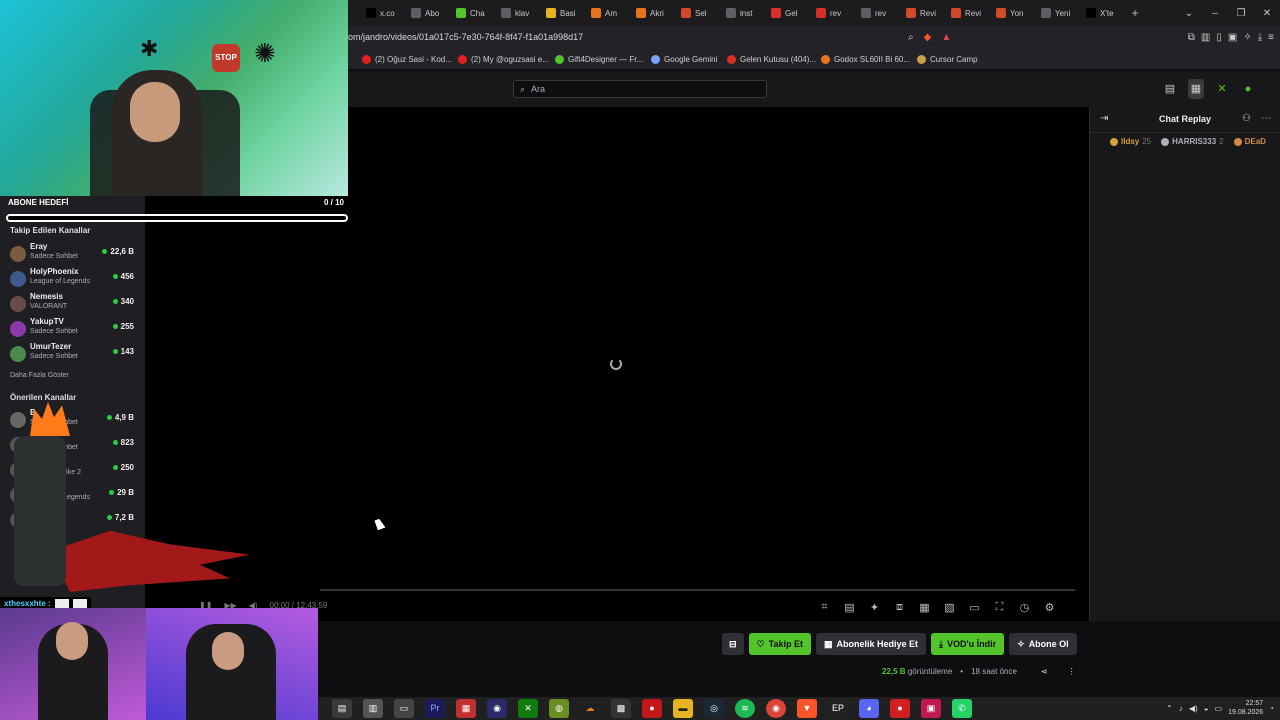 This screenshot has height=720, width=1280. Describe the element at coordinates (74, 279) in the screenshot. I see `sidebar-channel: HolyPhoenix League of Legends 456` at that location.